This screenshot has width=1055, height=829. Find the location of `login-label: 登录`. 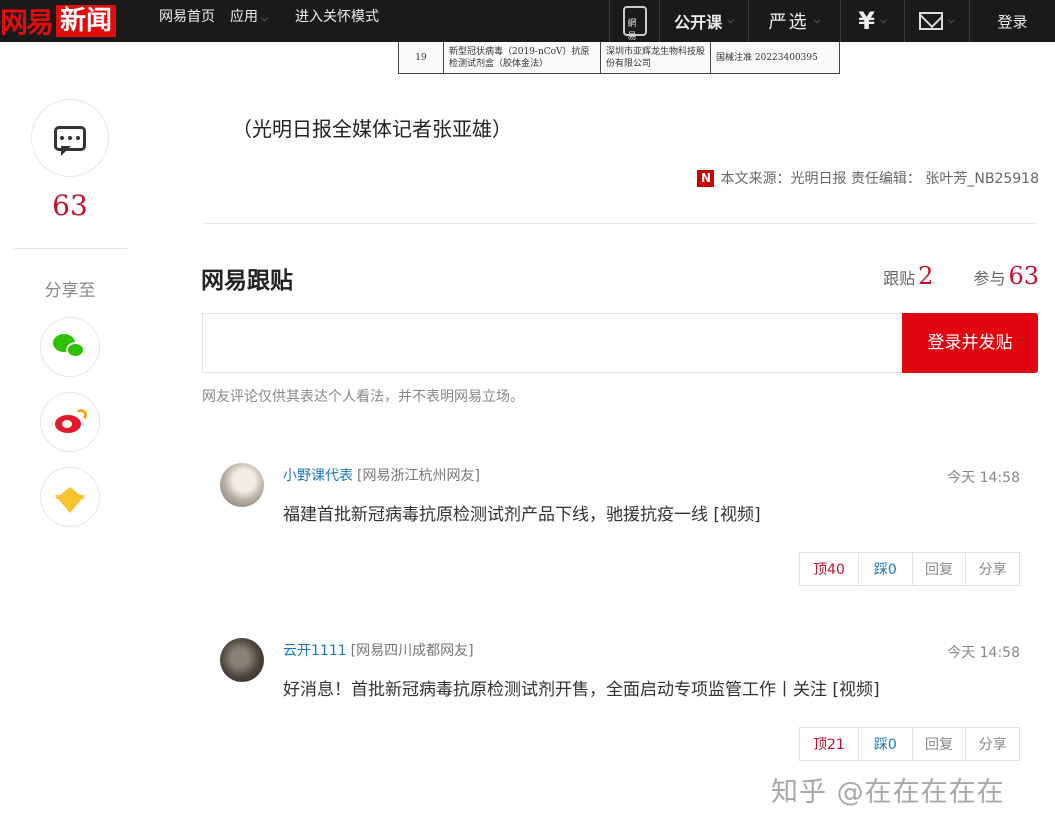

login-label: 登录 is located at coordinates (1012, 21).